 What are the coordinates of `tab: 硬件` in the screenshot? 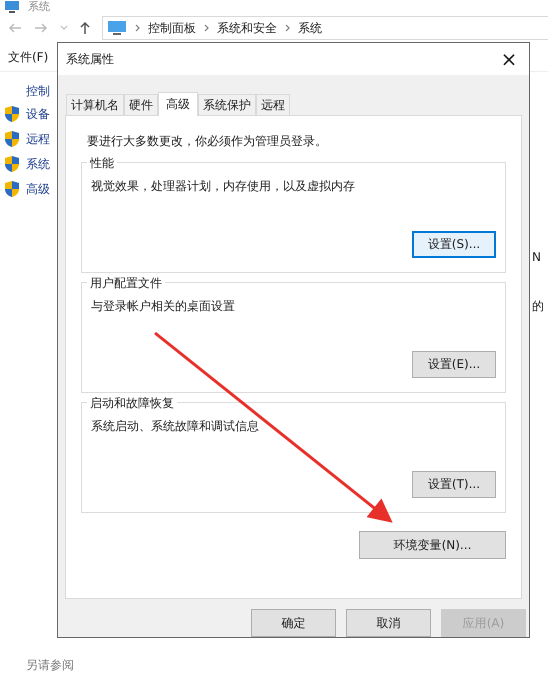 It's located at (141, 104).